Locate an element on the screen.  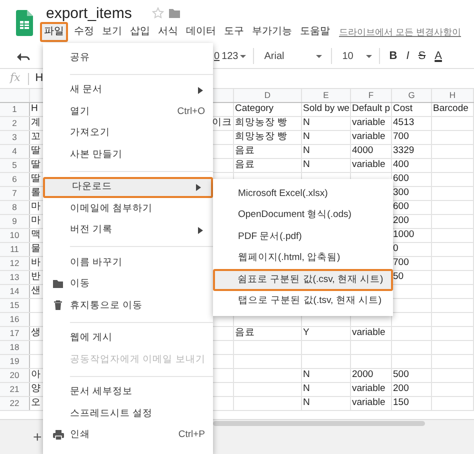
row-header: 16 is located at coordinates (15, 319).